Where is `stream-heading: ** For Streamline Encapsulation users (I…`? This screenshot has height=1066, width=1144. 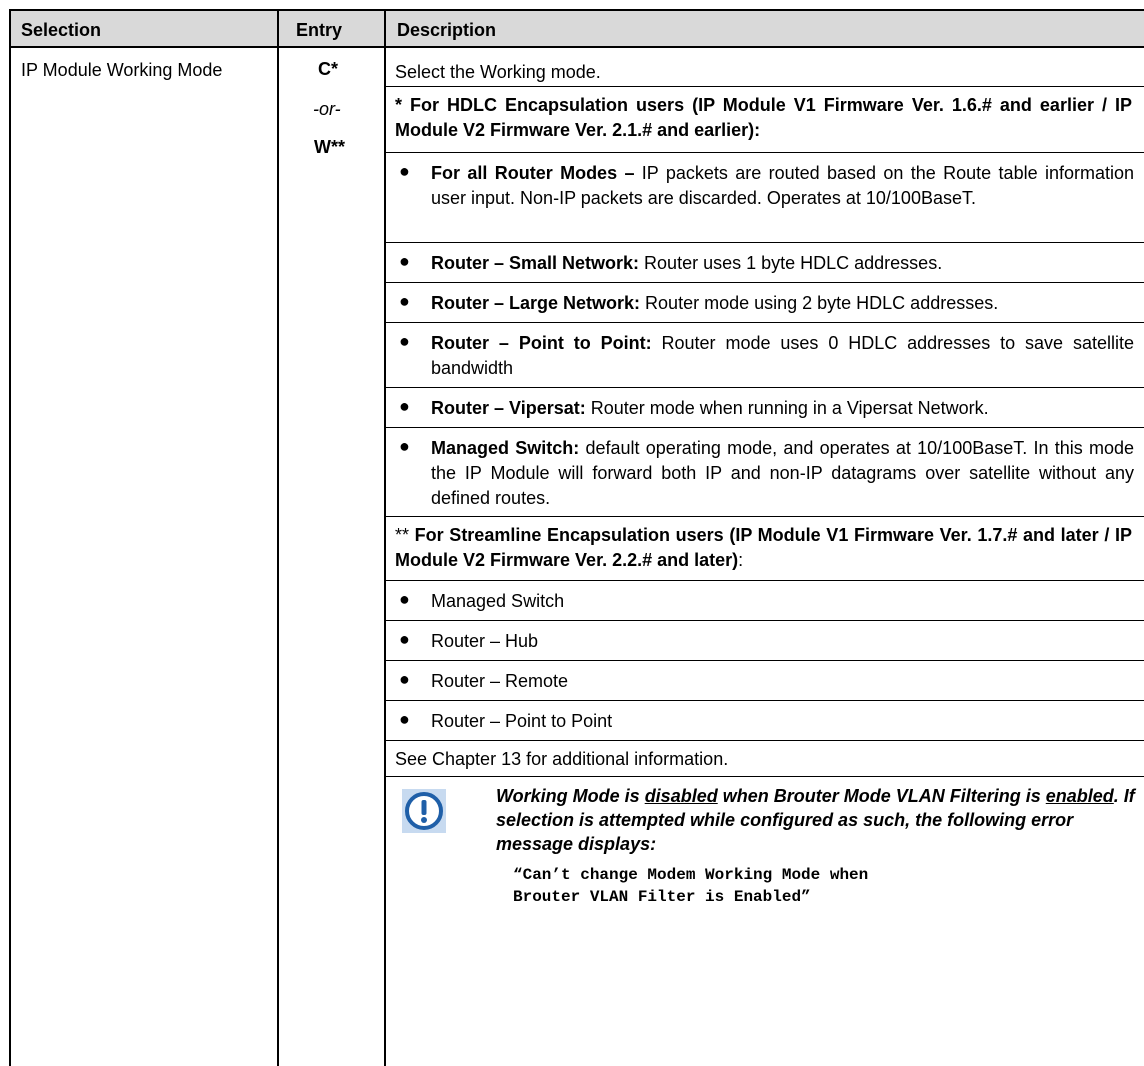
stream-heading: ** For Streamline Encapsulation users (I… is located at coordinates (765, 545).